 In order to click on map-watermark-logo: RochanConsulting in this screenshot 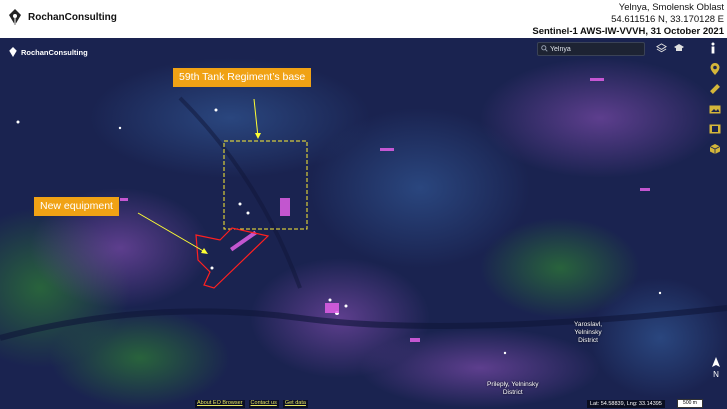, I will do `click(48, 52)`.